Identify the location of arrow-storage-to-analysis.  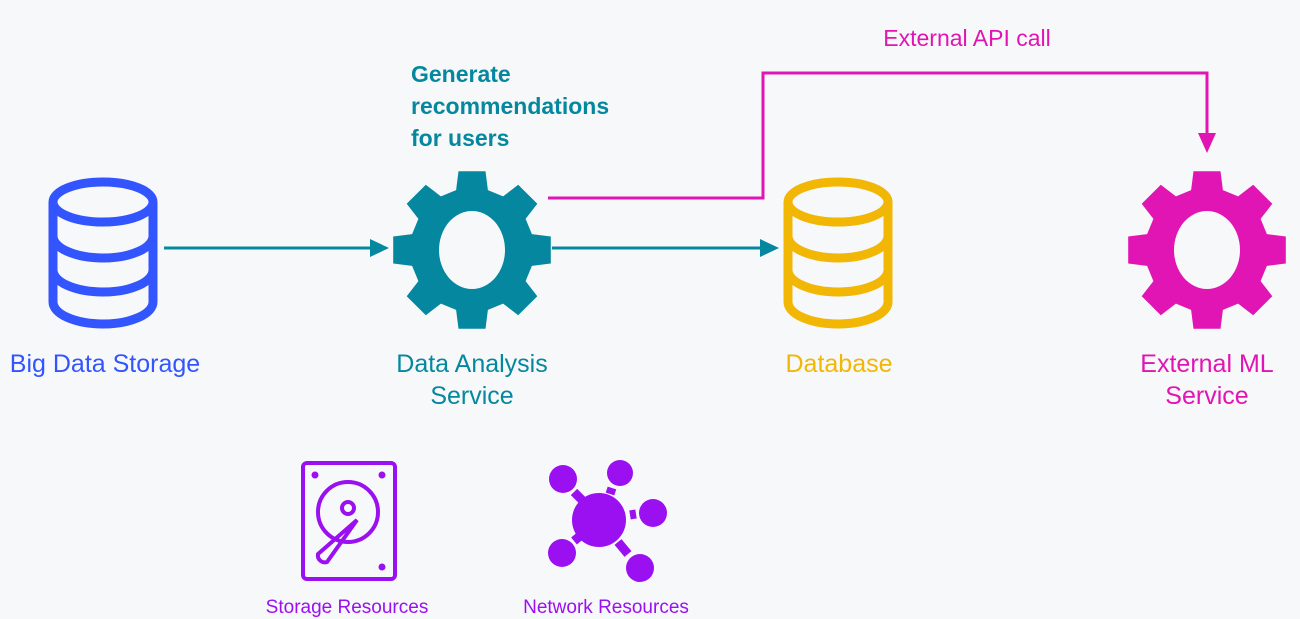
(276, 248).